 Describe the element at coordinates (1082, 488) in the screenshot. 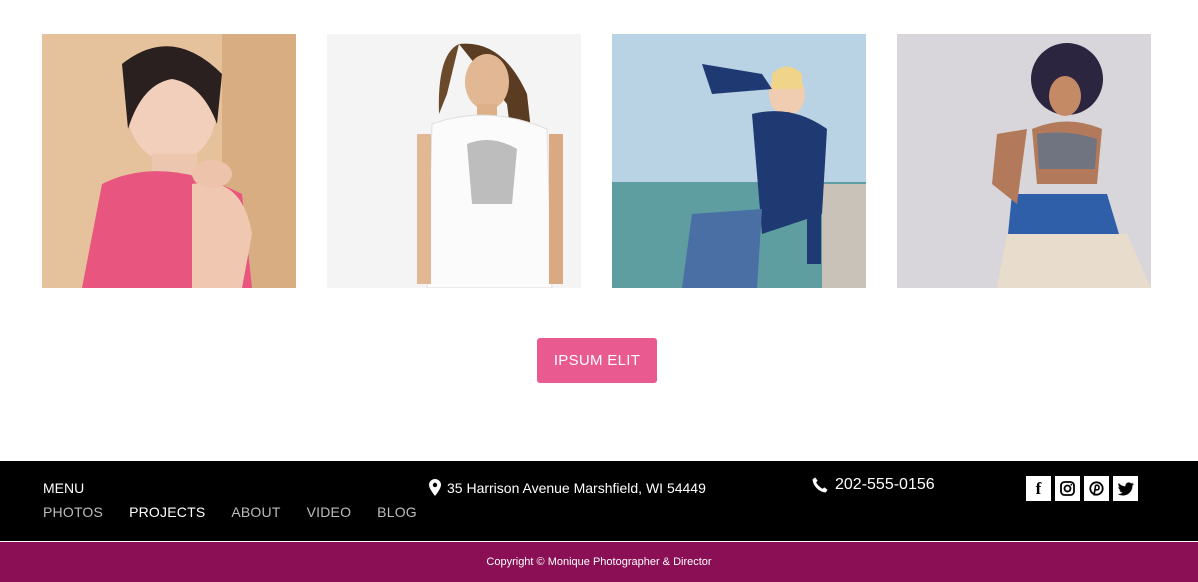

I see `social-links: f` at that location.